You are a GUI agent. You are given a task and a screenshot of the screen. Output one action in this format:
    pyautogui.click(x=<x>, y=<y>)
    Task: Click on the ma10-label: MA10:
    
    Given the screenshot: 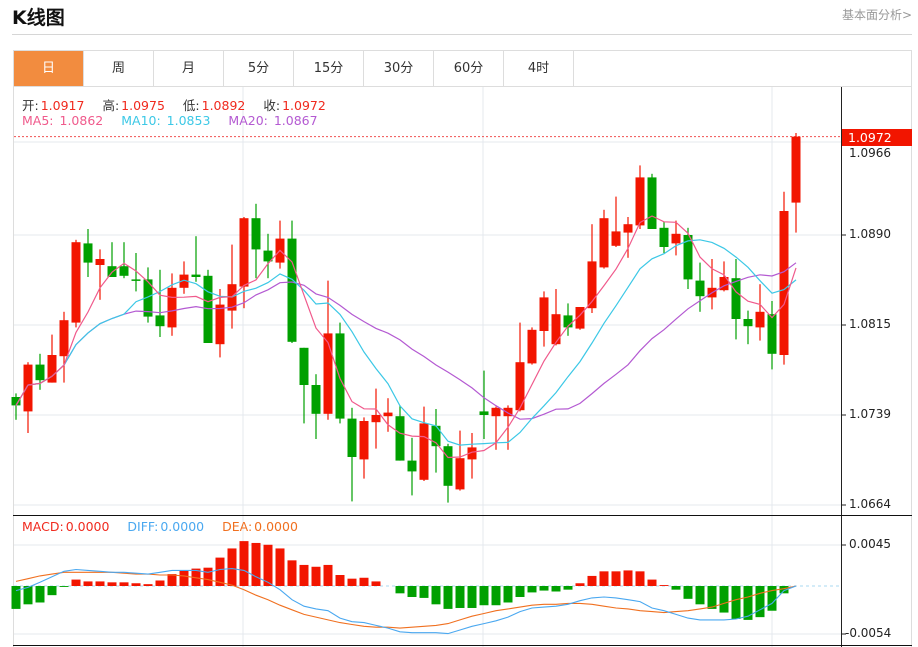 What is the action you would take?
    pyautogui.click(x=141, y=120)
    